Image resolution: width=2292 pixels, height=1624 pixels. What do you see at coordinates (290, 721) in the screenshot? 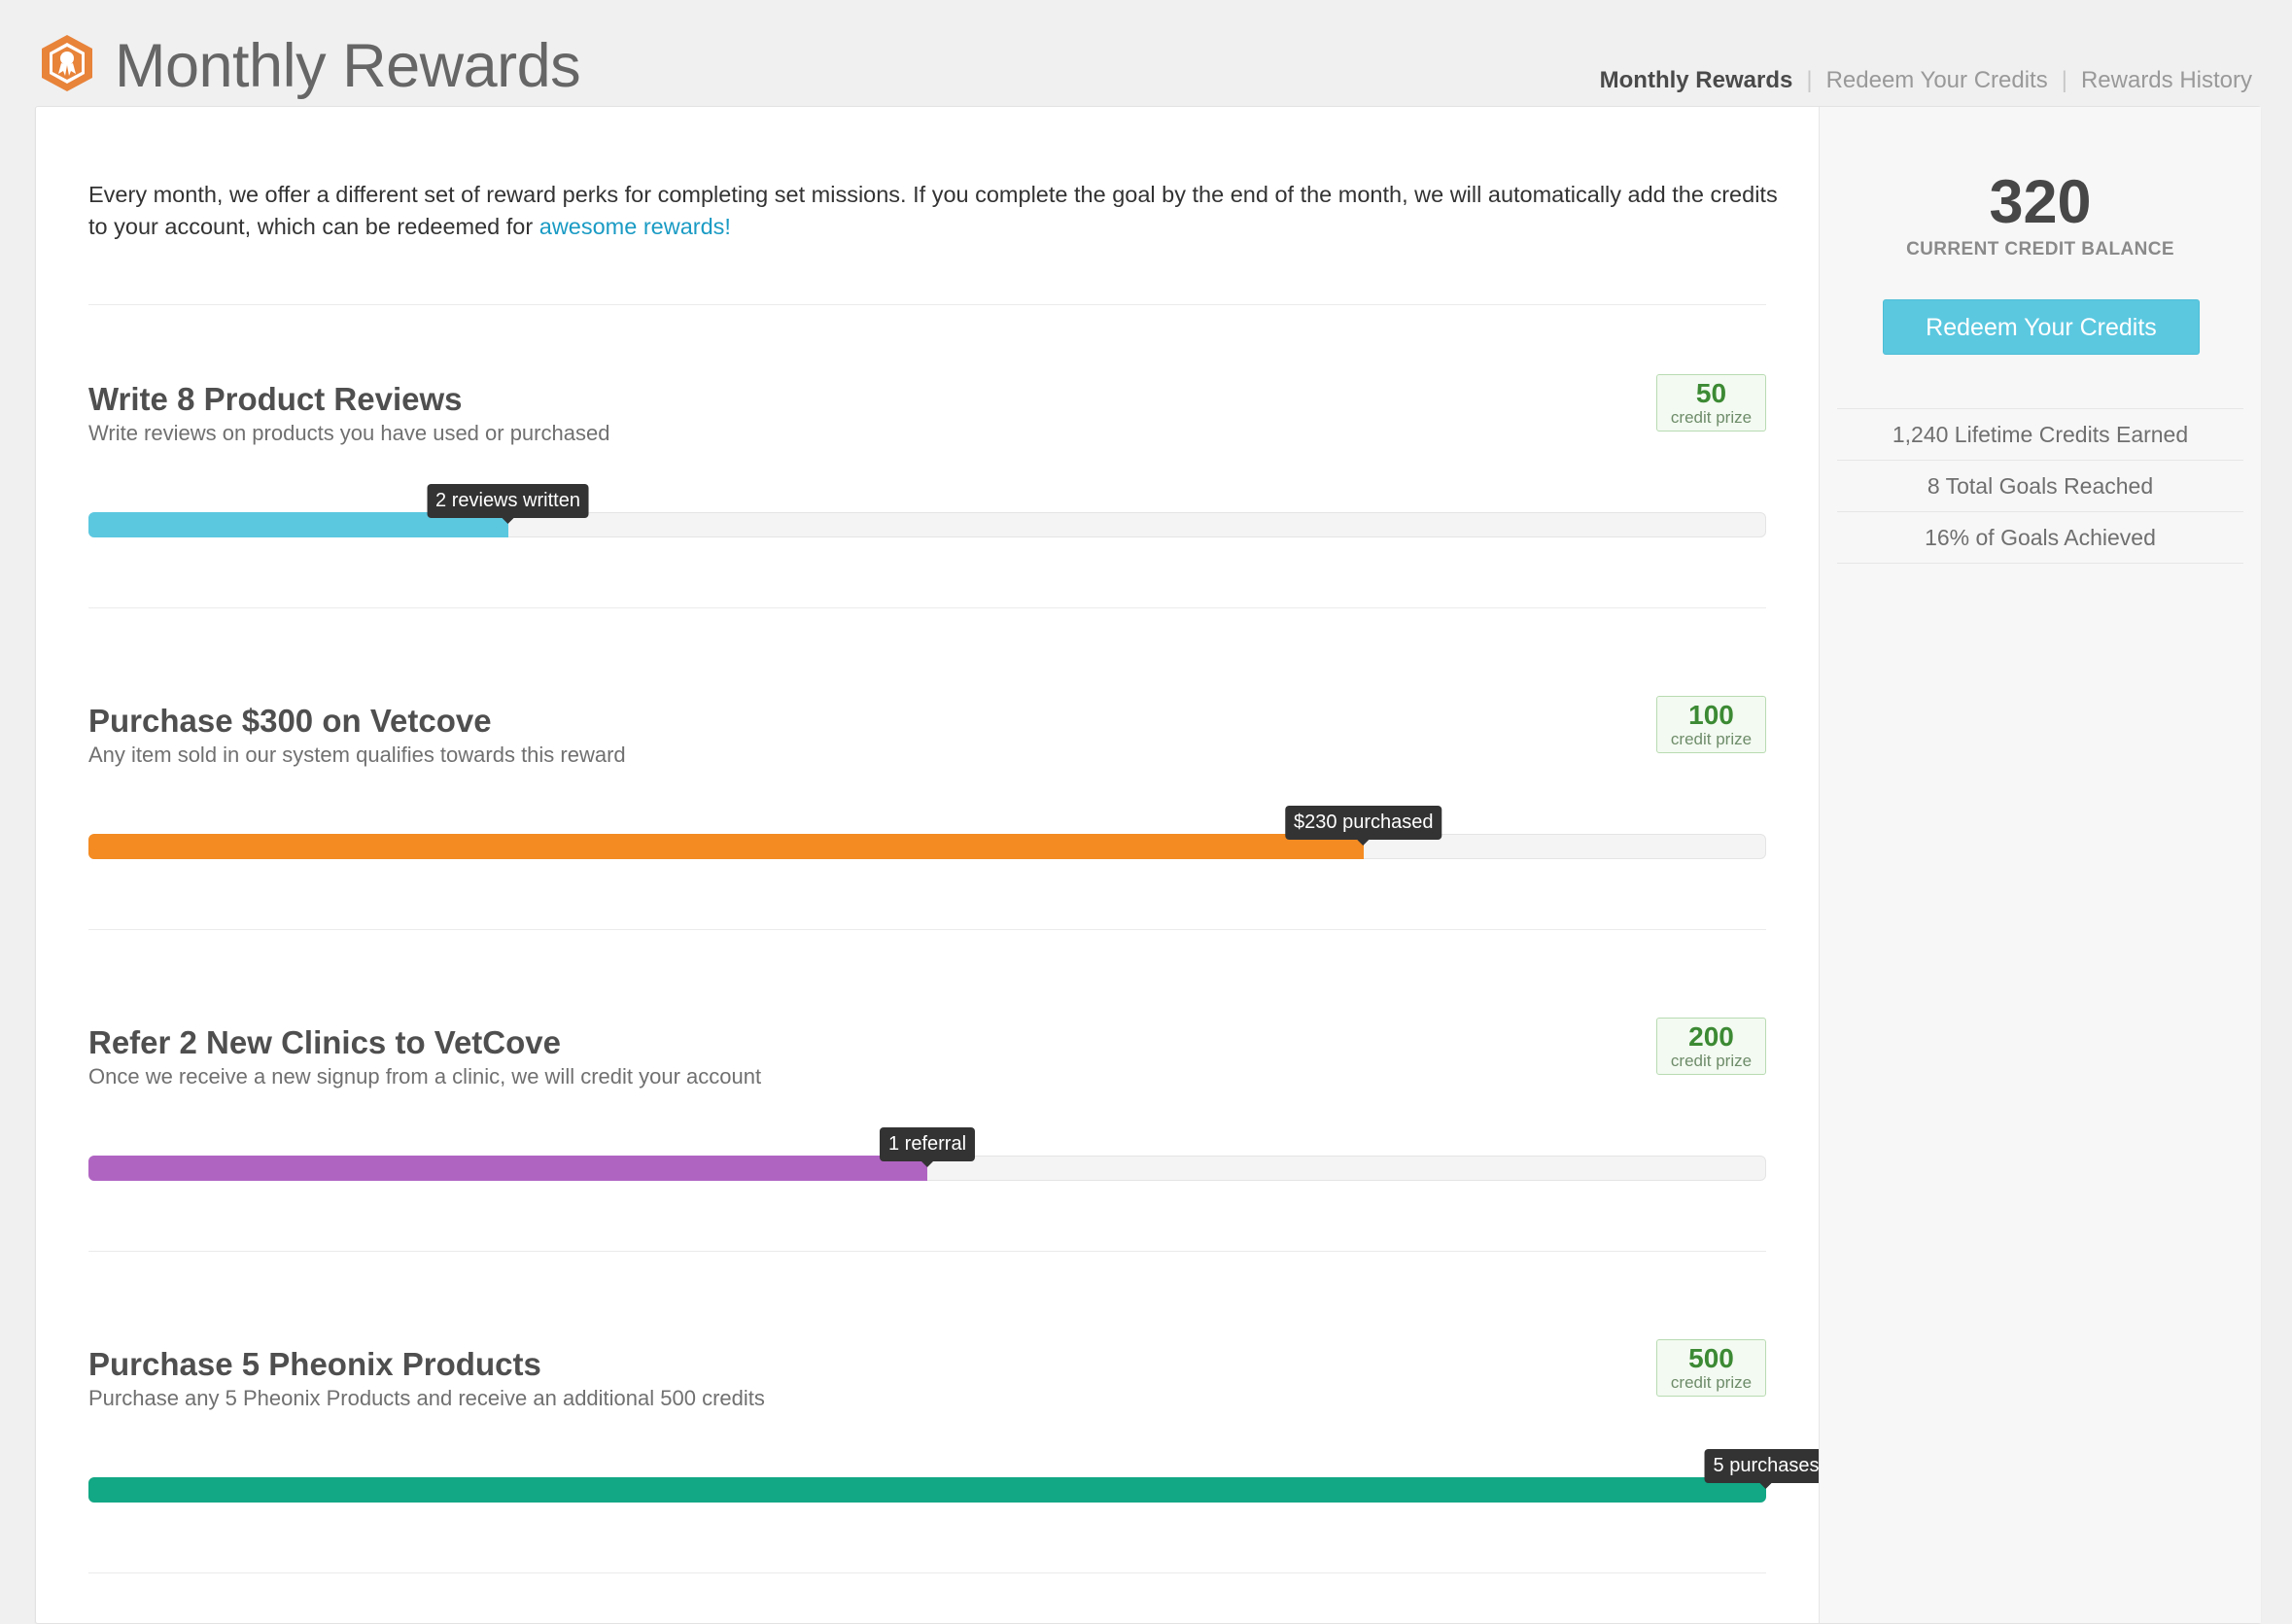
I see `goal-title: Purchase $300 on Vetcove` at bounding box center [290, 721].